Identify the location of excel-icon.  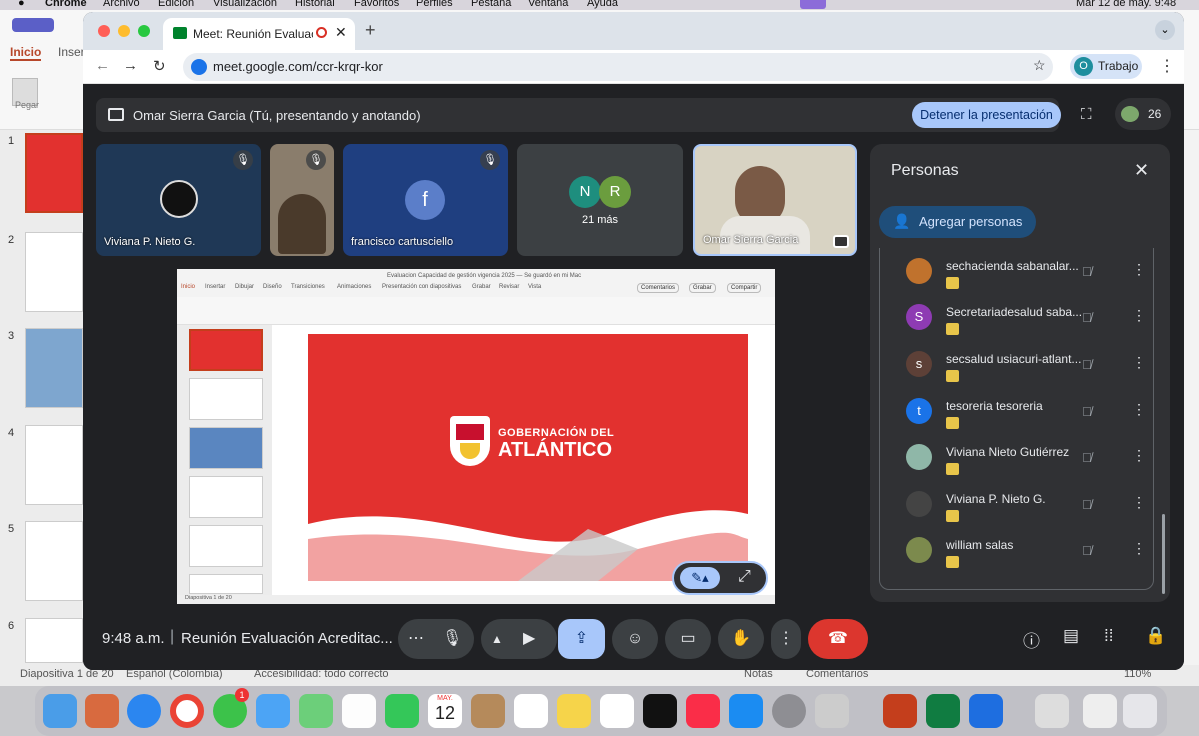
(943, 711).